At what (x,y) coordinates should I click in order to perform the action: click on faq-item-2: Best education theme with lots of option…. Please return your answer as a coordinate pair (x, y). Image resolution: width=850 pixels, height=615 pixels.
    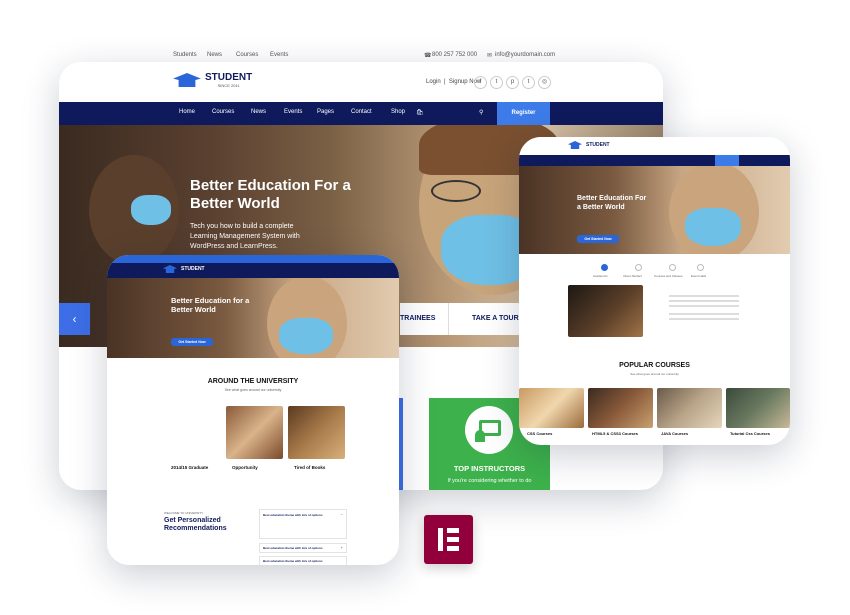
    Looking at the image, I should click on (303, 548).